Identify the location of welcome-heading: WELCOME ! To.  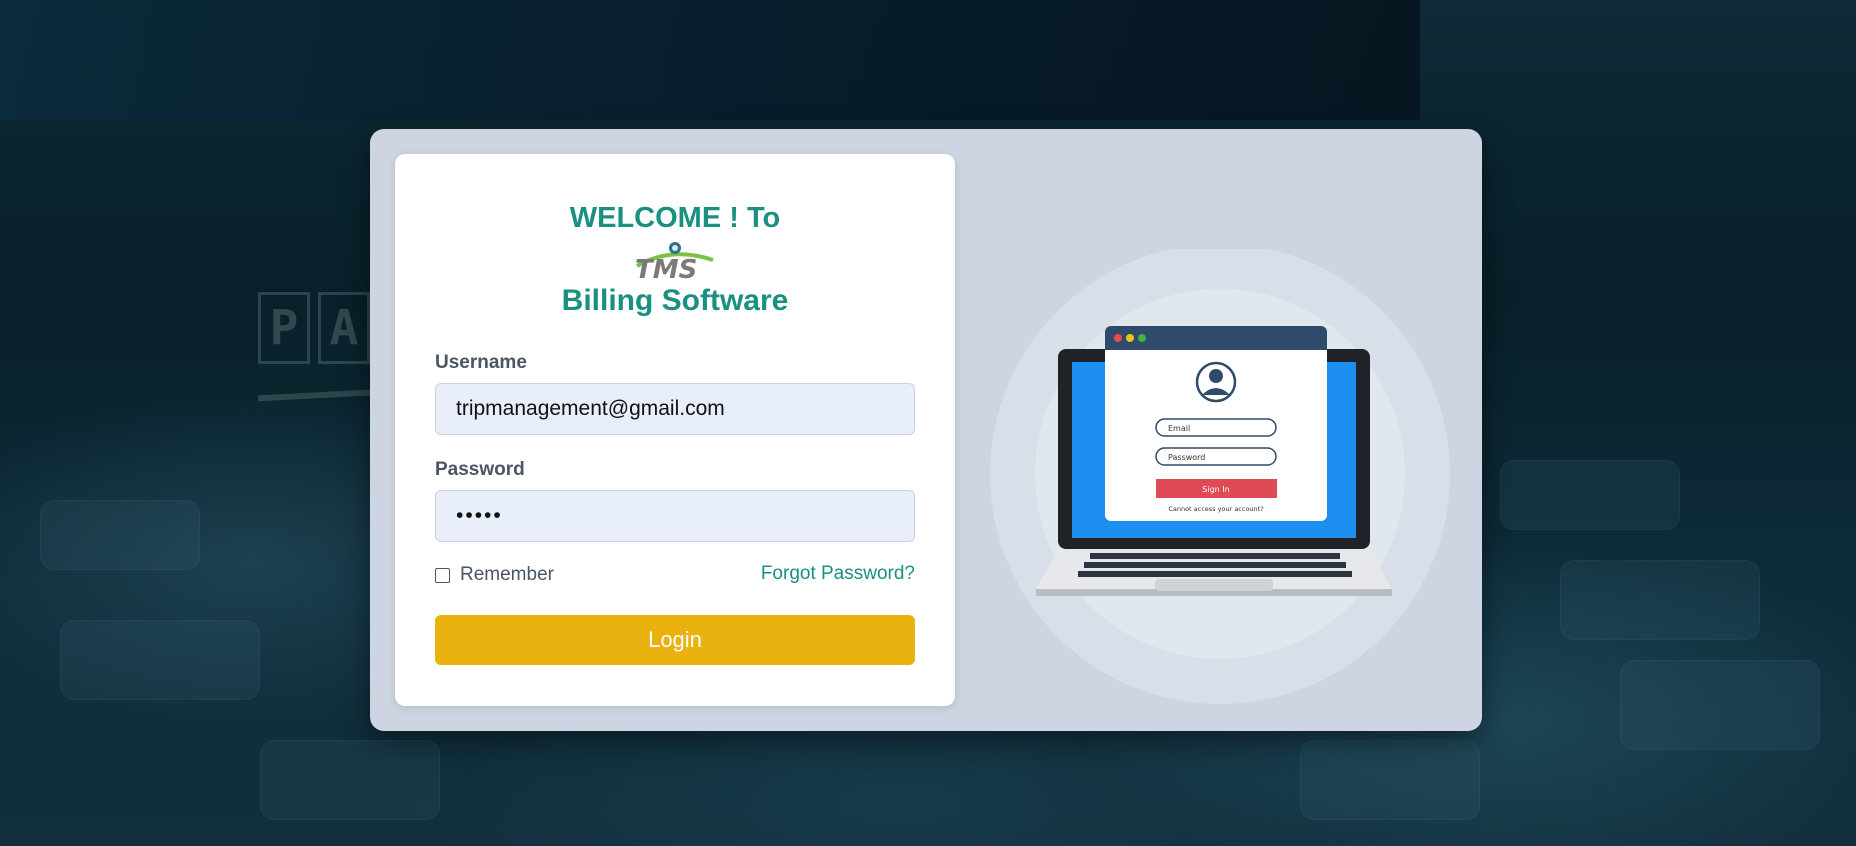
(675, 218).